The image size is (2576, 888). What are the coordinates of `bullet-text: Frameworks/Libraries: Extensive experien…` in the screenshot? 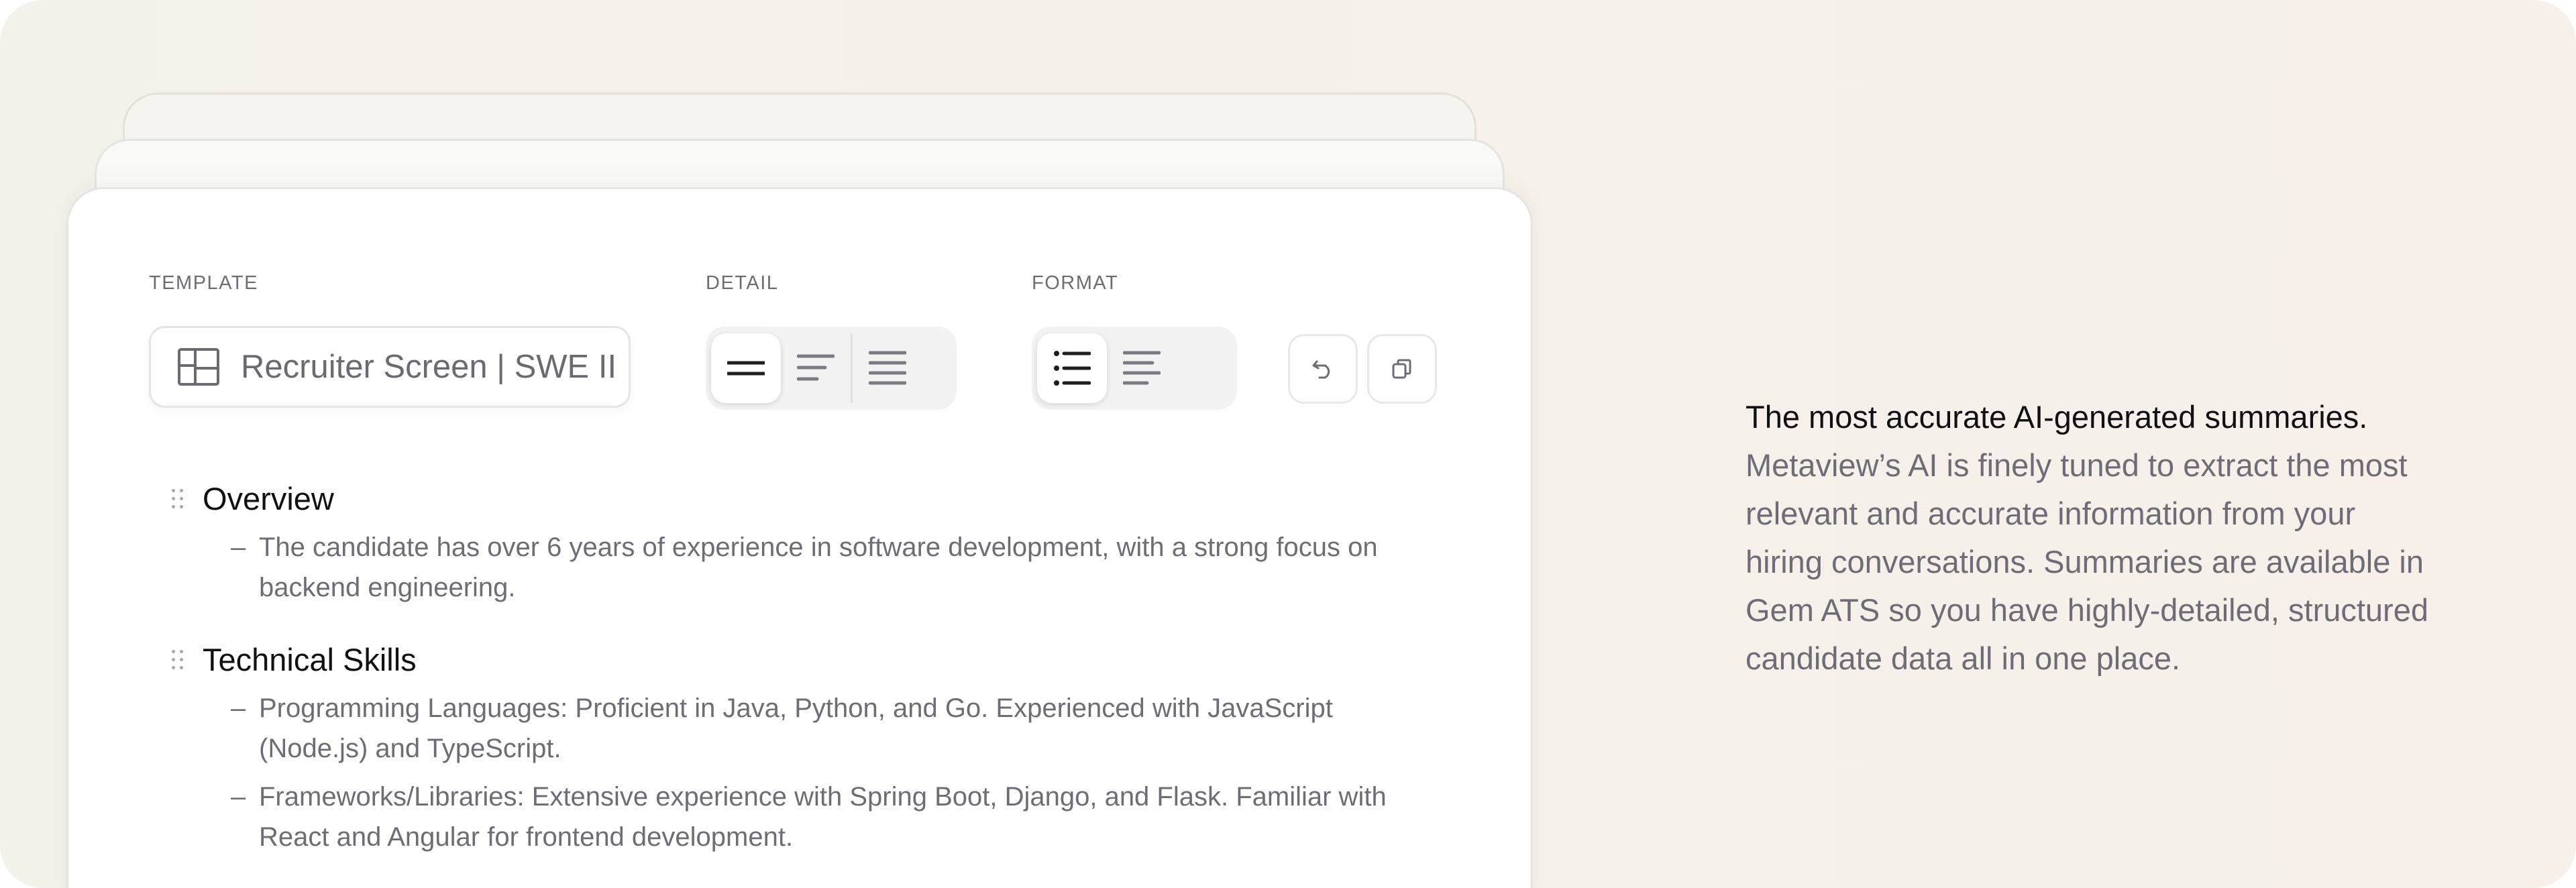 It's located at (823, 817).